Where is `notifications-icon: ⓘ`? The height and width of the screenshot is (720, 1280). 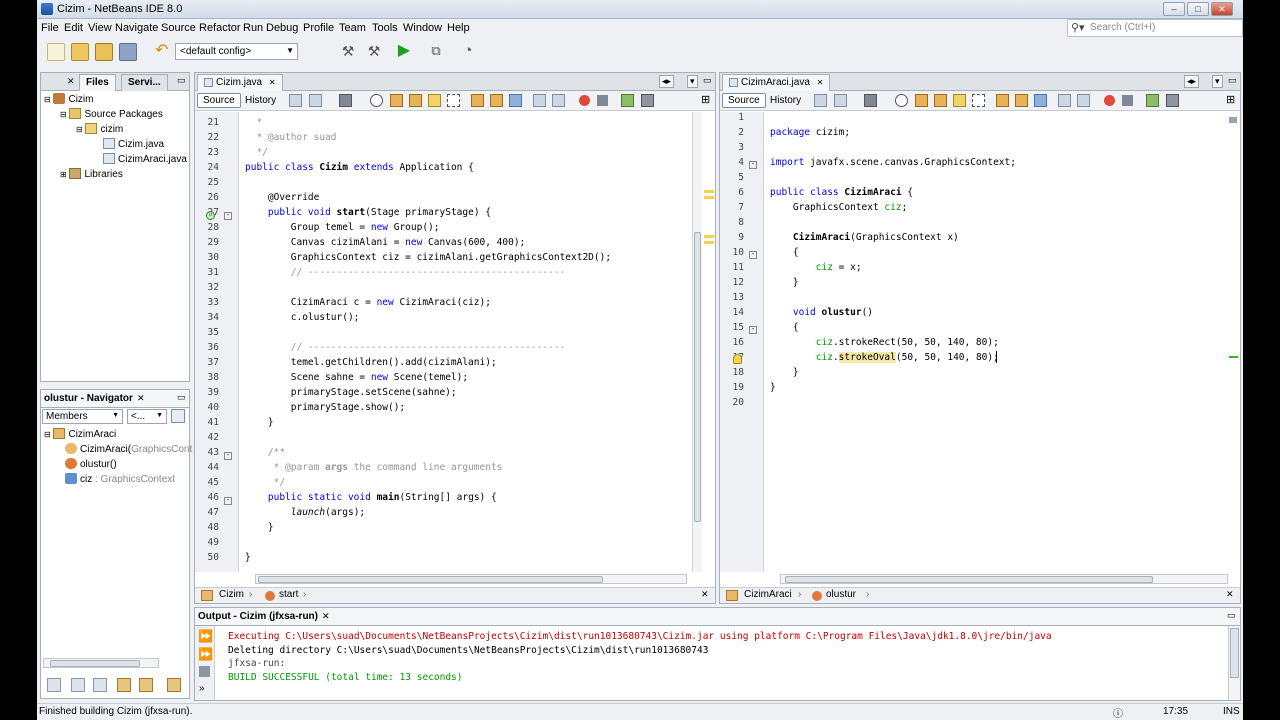 notifications-icon: ⓘ is located at coordinates (1118, 712).